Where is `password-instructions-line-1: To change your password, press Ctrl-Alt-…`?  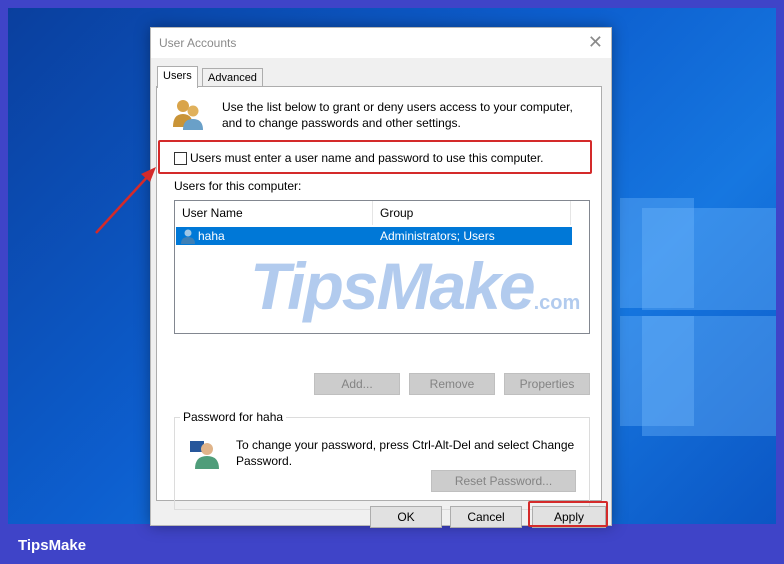 password-instructions-line-1: To change your password, press Ctrl-Alt-… is located at coordinates (405, 445).